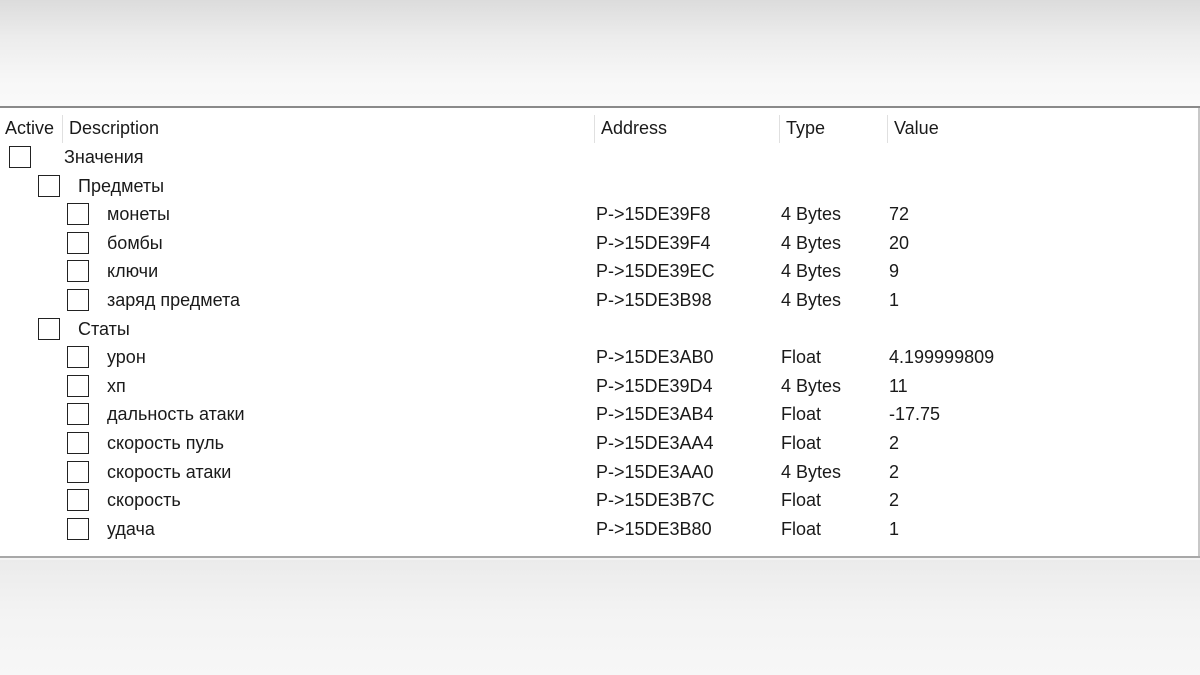 The height and width of the screenshot is (675, 1200). I want to click on table-row: хп P->15DE39D4 4 Bytes 11, so click(600, 386).